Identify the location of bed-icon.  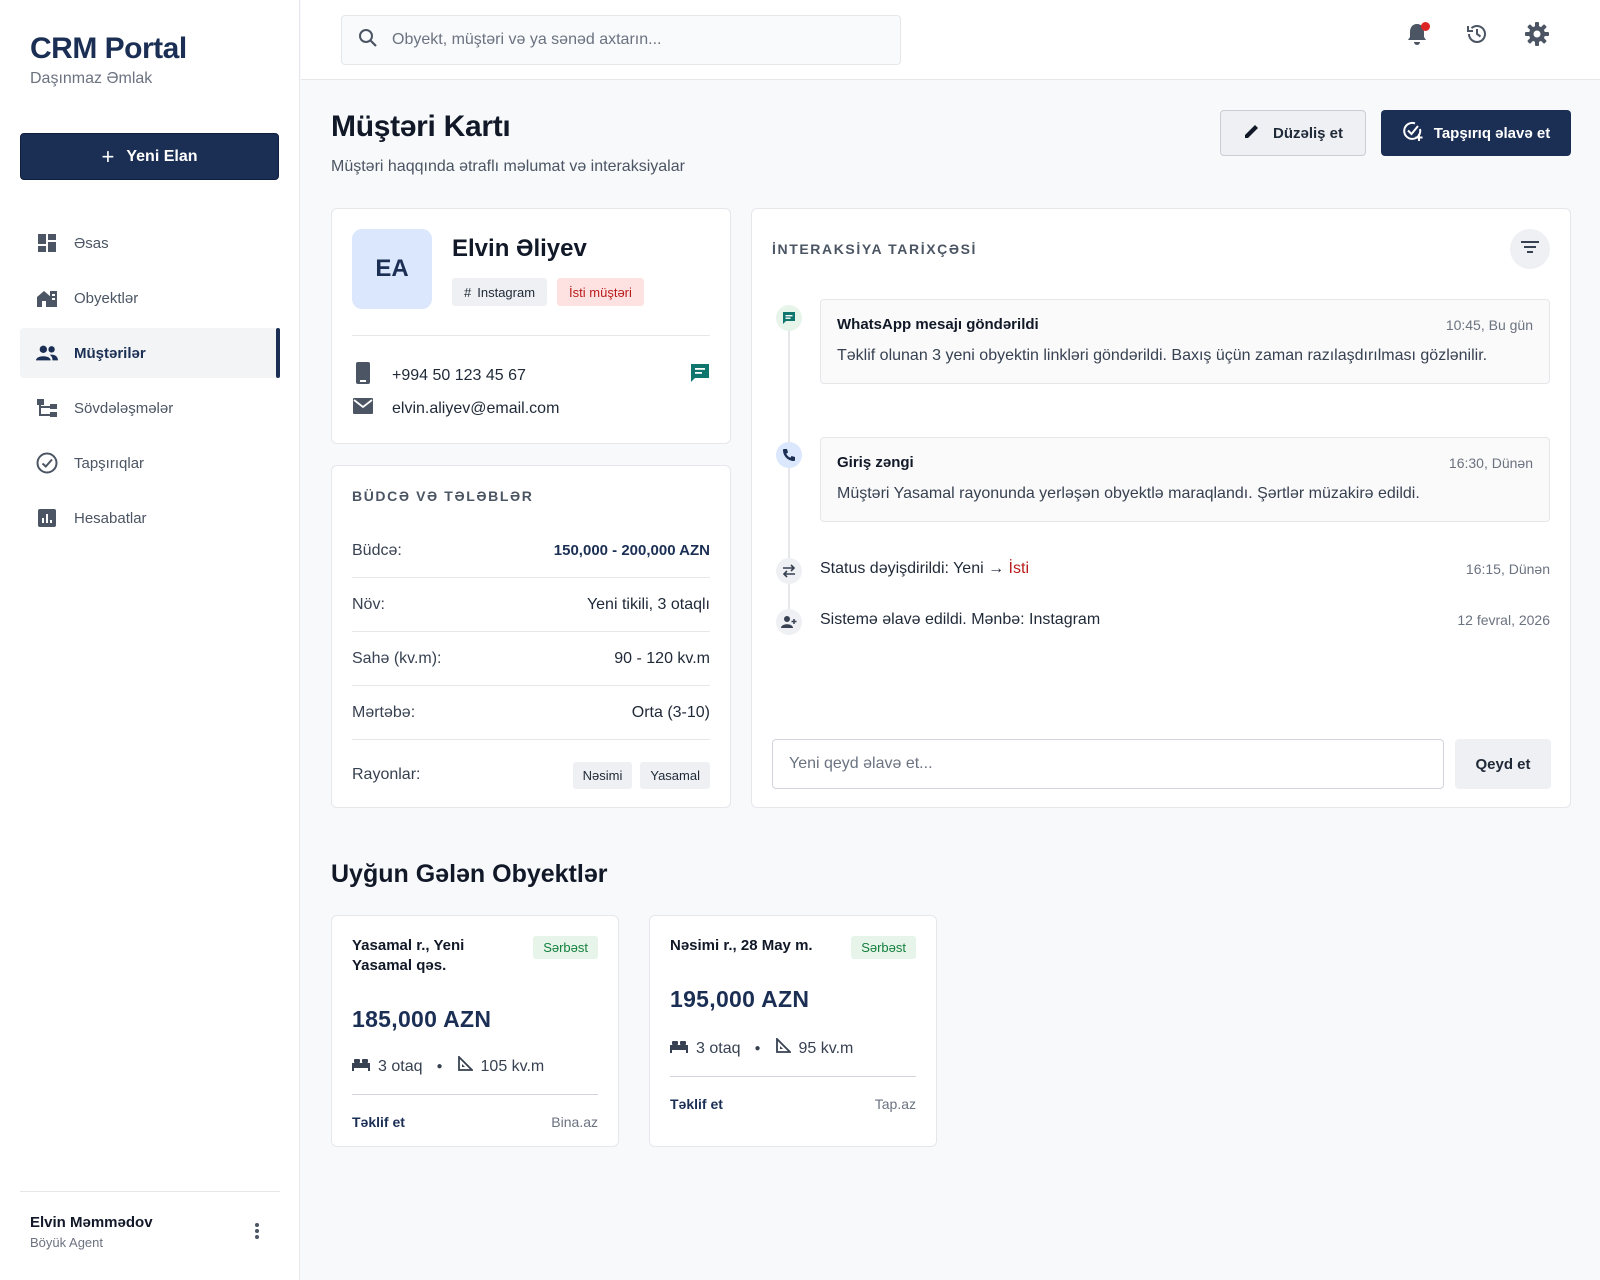
(679, 1048).